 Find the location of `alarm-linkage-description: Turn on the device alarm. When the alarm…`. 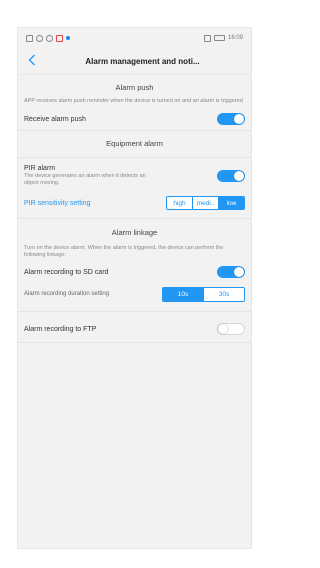

alarm-linkage-description: Turn on the device alarm. When the alarm… is located at coordinates (124, 251).